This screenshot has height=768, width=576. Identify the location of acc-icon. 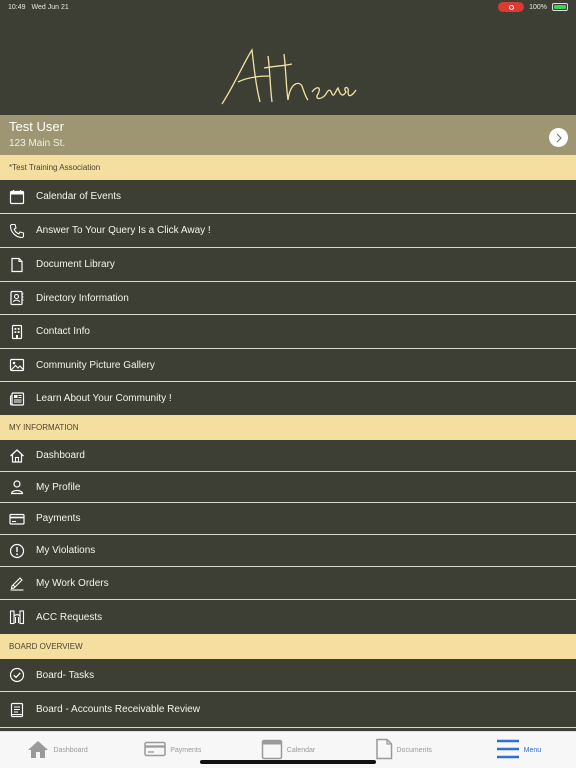
(17, 617).